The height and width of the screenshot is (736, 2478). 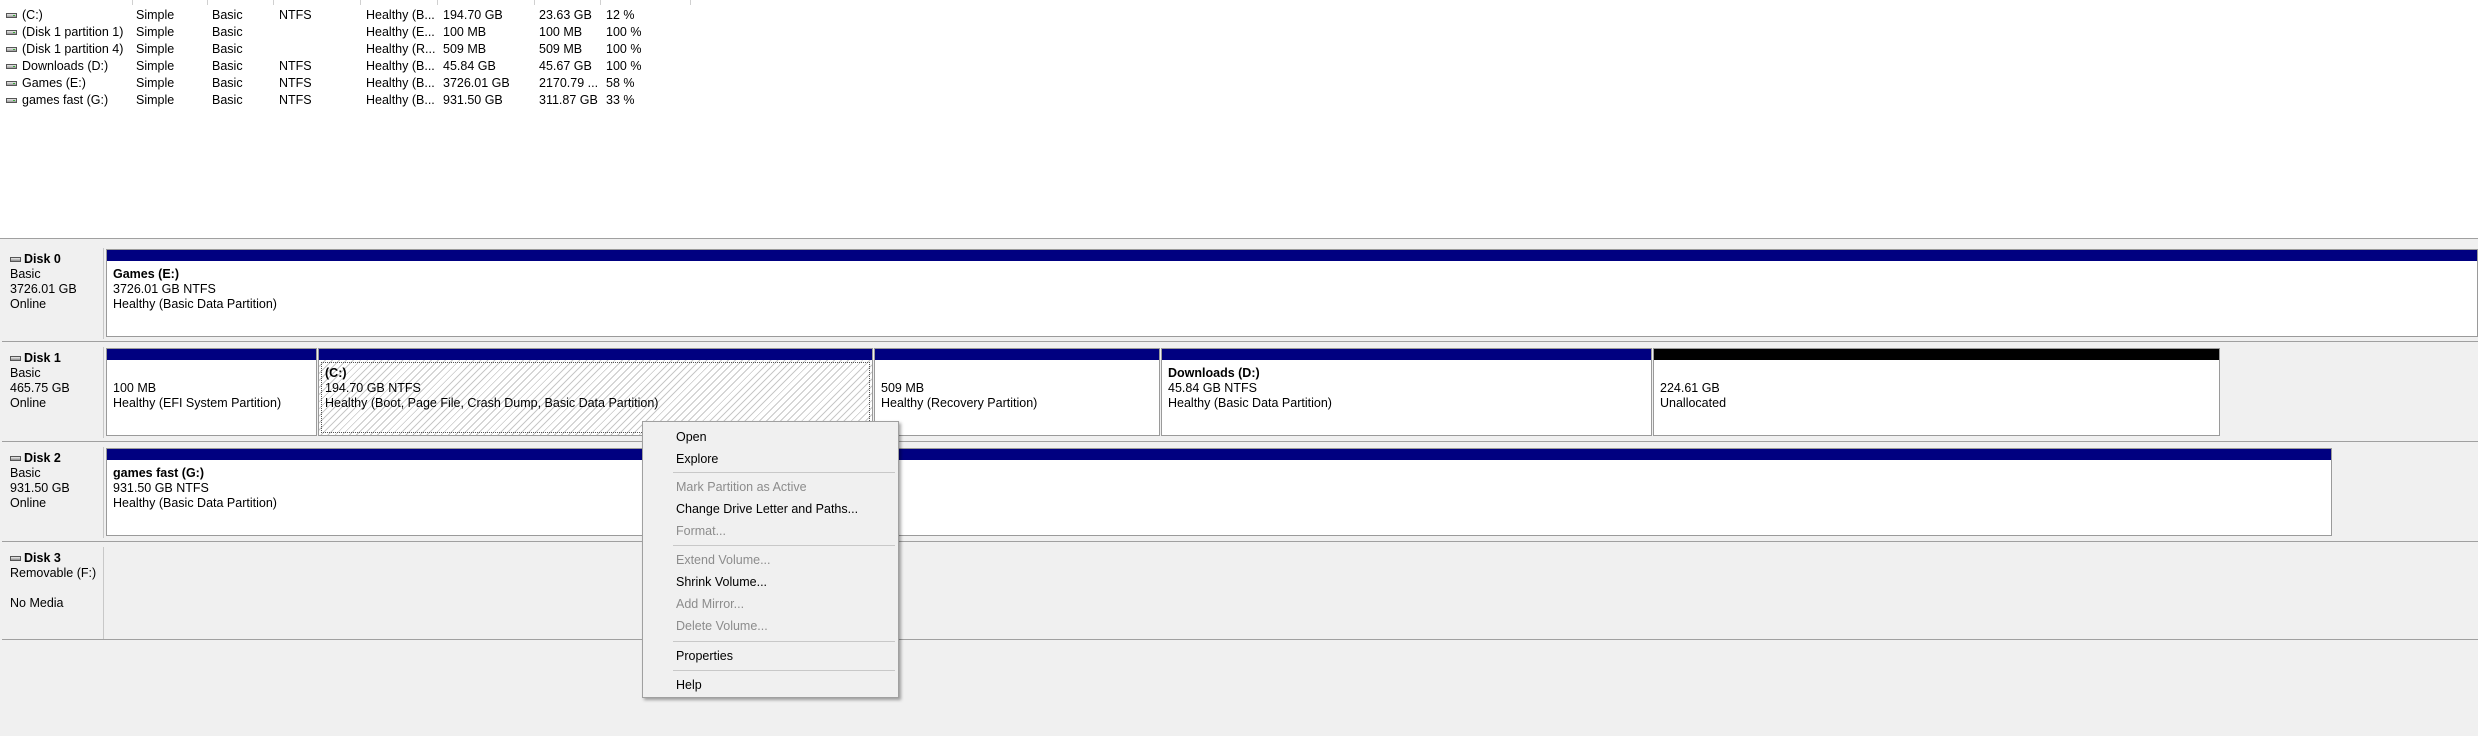 I want to click on volume-name: Downloads (D:), so click(x=65, y=66).